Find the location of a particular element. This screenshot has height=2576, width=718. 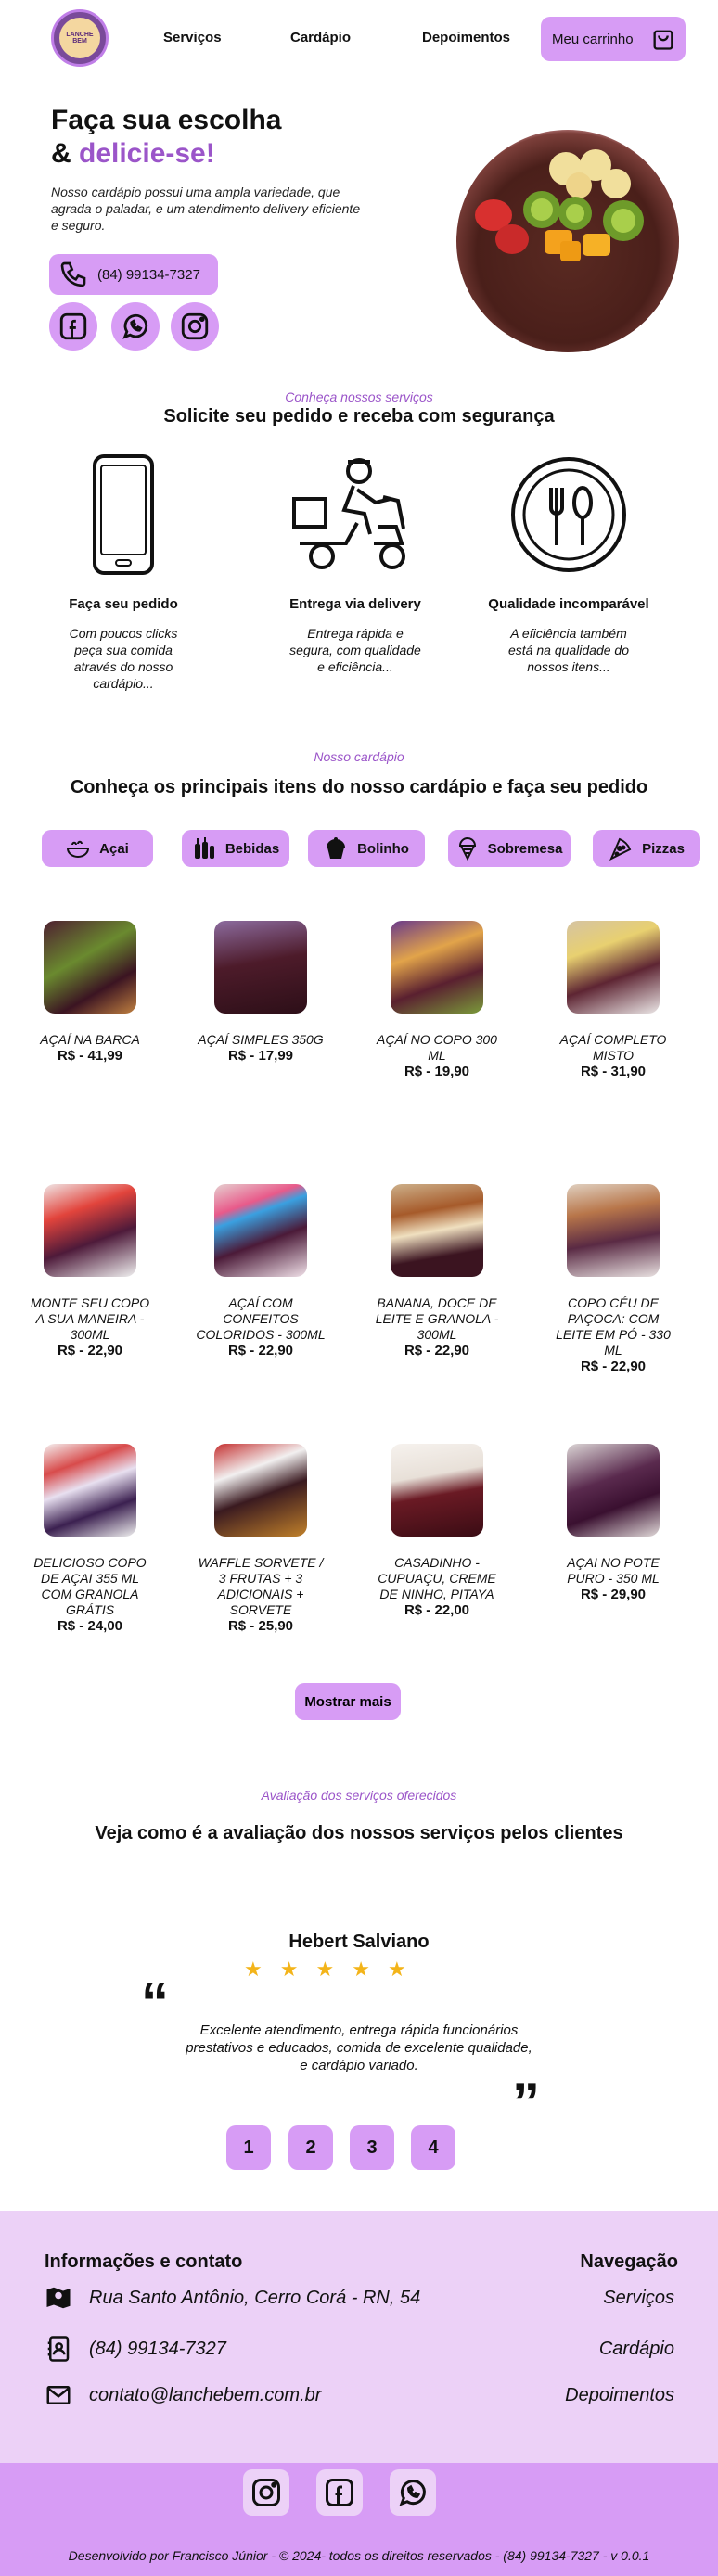

cart-button: Meu carrinho is located at coordinates (613, 39).